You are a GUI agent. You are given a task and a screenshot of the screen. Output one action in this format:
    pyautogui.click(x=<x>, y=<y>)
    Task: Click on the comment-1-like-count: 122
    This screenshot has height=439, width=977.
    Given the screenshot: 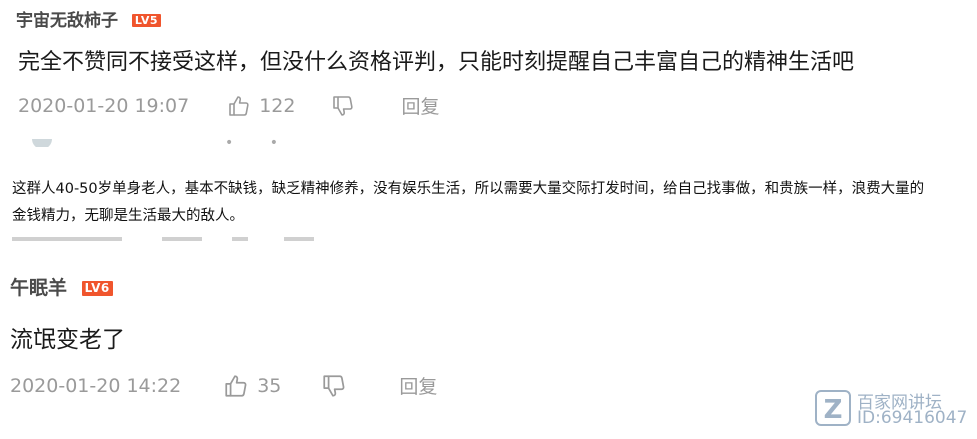 What is the action you would take?
    pyautogui.click(x=277, y=105)
    